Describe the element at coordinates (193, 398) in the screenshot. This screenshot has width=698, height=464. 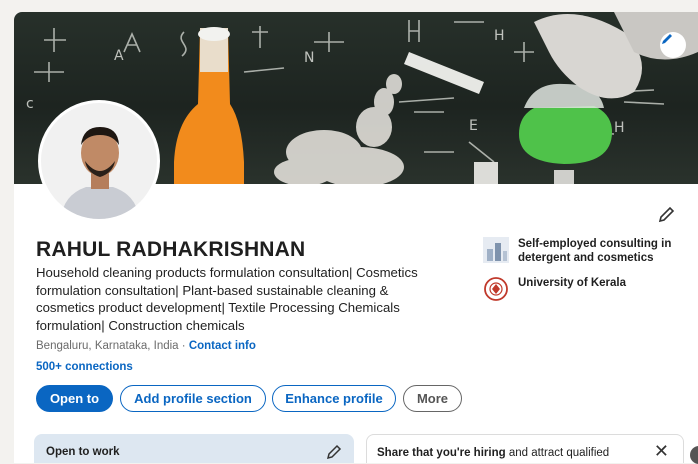
I see `add-profile-section-button: Add profile section` at that location.